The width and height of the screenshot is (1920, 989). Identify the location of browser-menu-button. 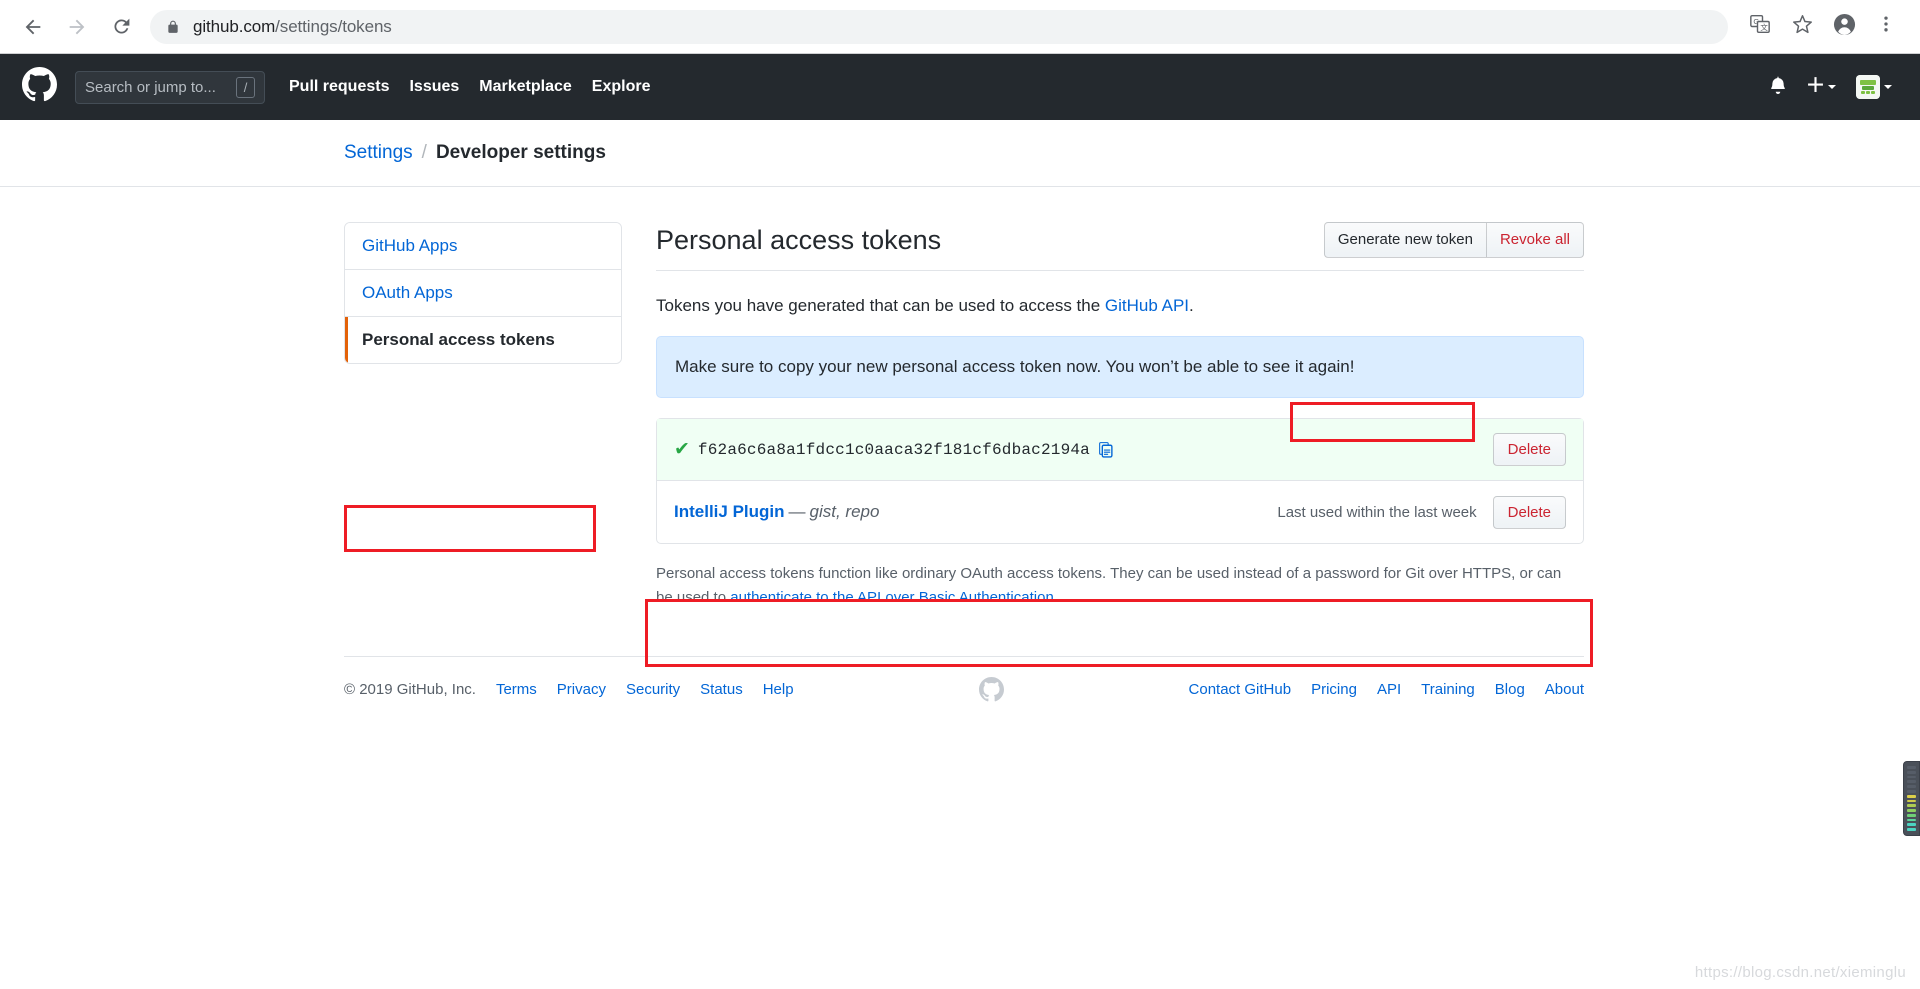
(1886, 27).